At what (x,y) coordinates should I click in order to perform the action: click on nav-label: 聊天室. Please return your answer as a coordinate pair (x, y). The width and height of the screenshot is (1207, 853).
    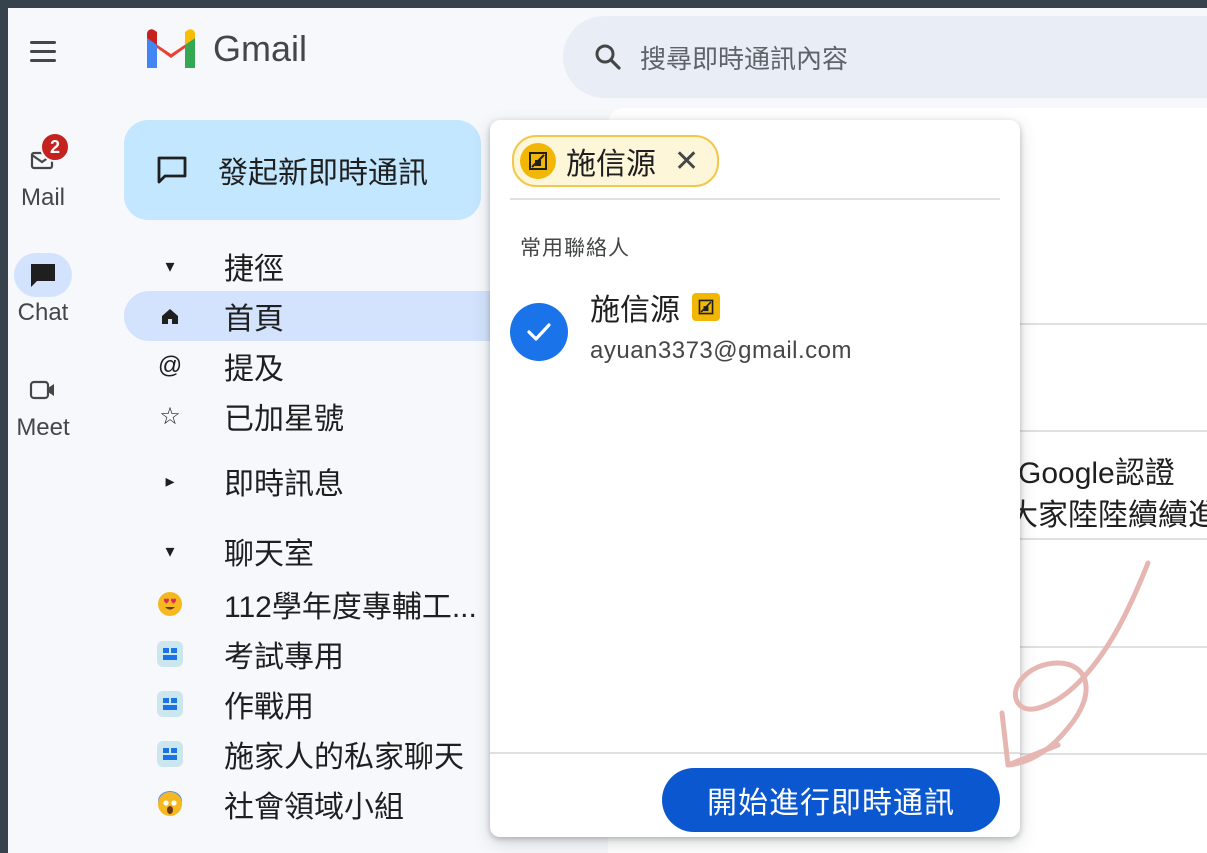
    Looking at the image, I should click on (269, 554).